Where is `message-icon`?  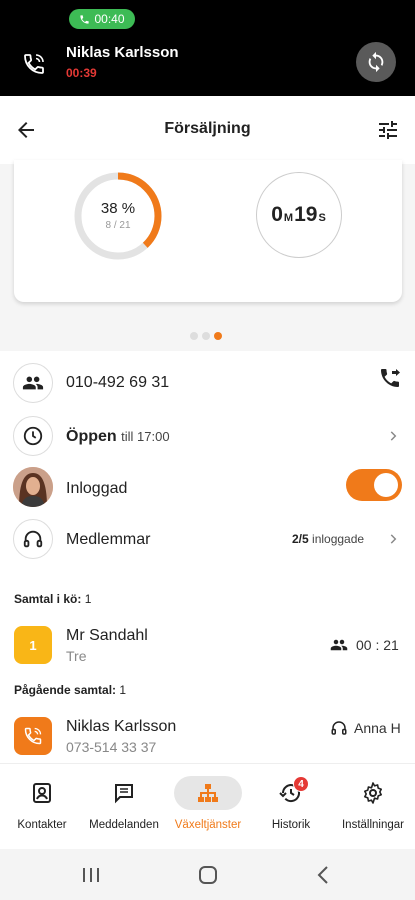 message-icon is located at coordinates (124, 794).